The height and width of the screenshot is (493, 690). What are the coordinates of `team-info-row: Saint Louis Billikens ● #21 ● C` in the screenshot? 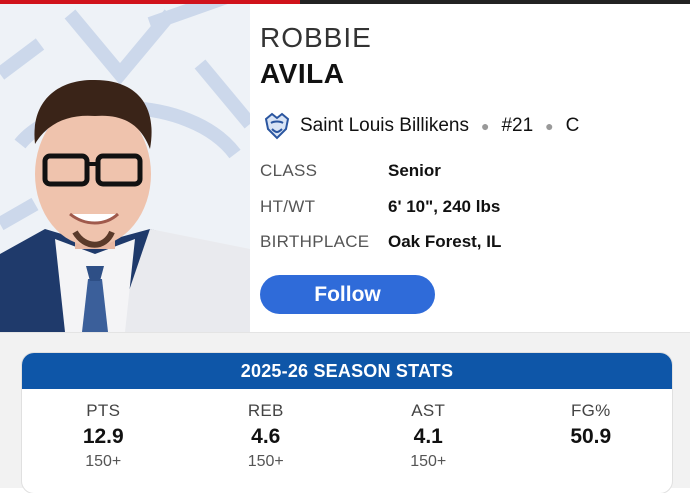 It's located at (420, 126).